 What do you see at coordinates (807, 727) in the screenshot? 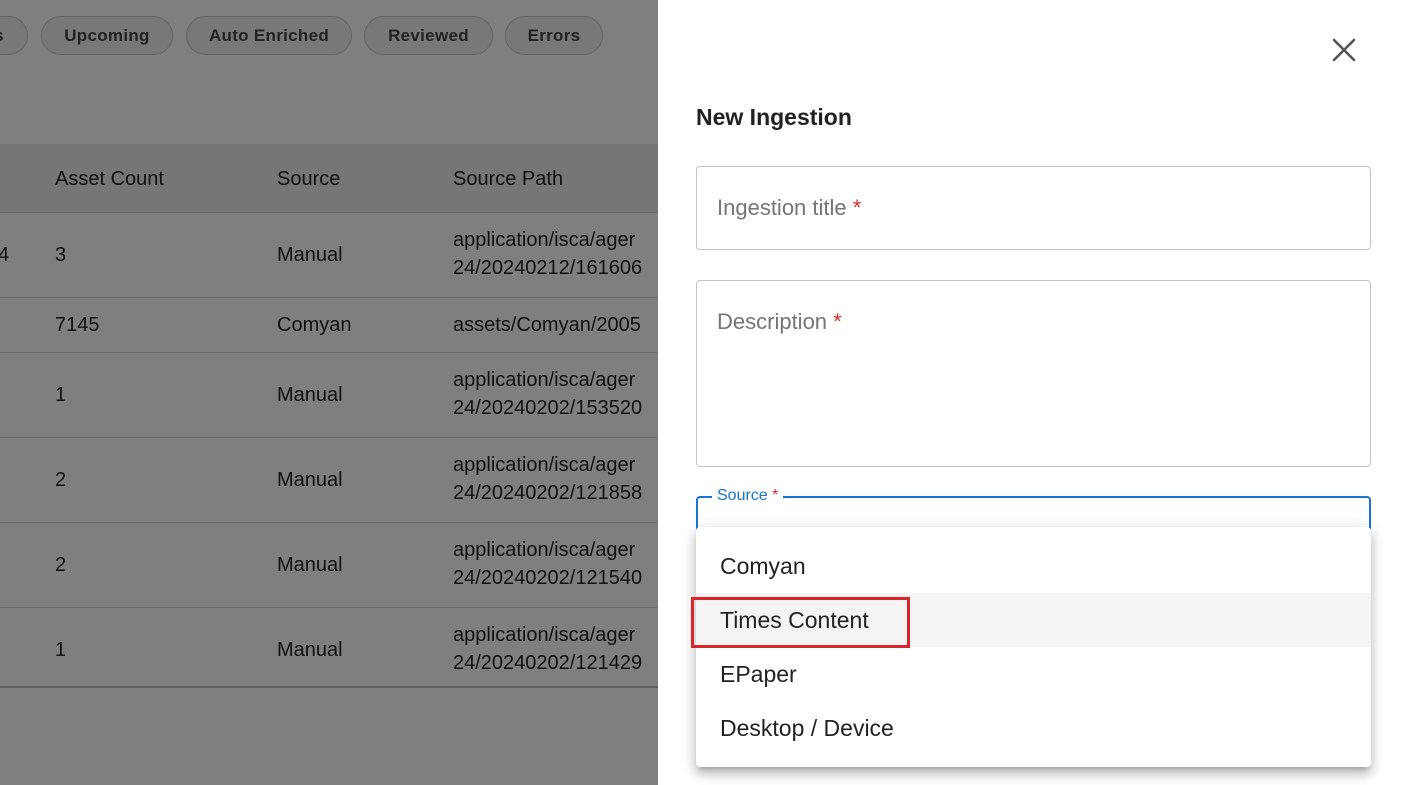
I see `option-label: Desktop / Device` at bounding box center [807, 727].